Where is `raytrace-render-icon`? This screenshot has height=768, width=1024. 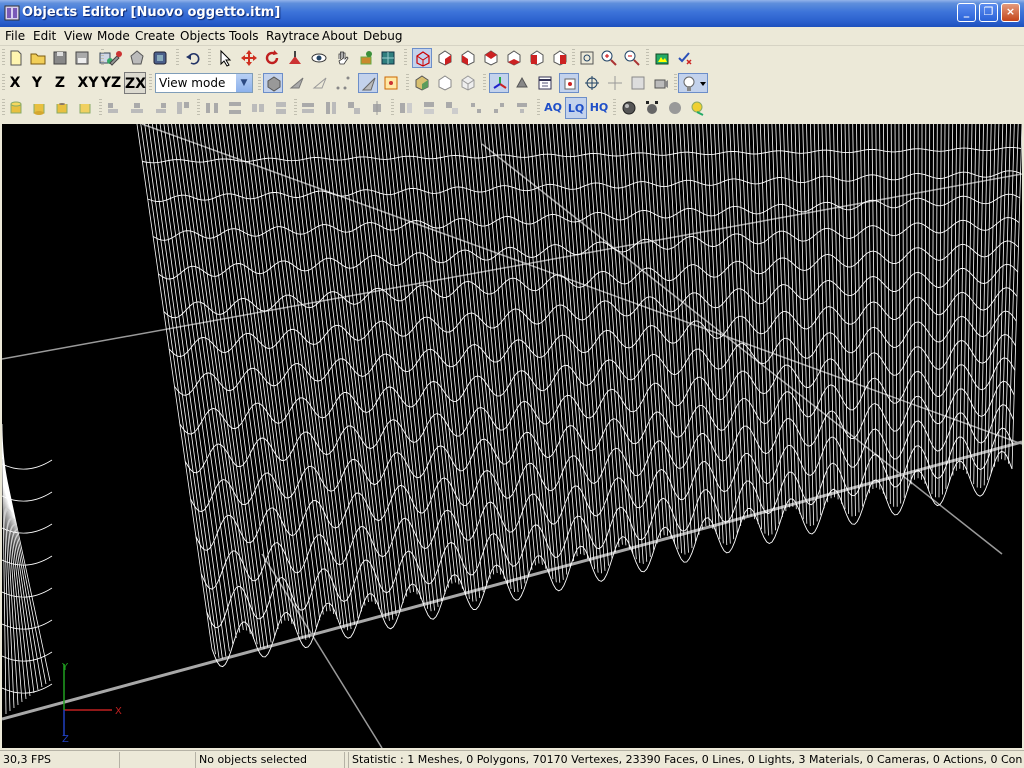 raytrace-render-icon is located at coordinates (662, 58).